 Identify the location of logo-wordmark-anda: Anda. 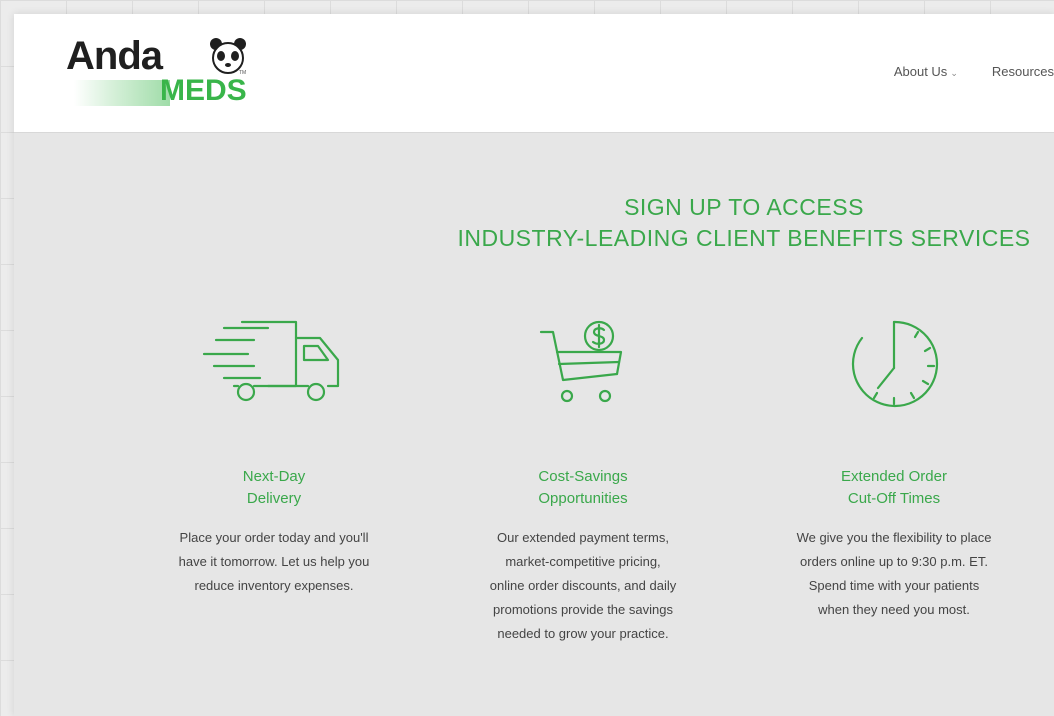
(114, 56).